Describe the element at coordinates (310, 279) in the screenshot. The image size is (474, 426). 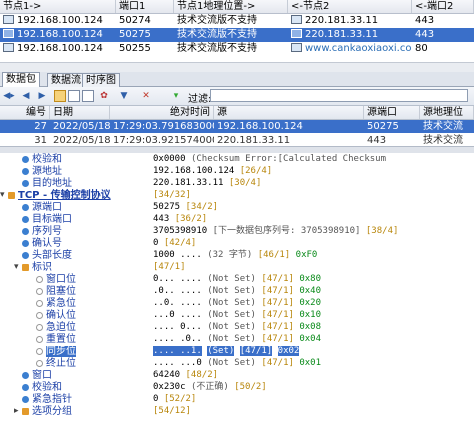
I see `field-hex: 0x80` at that location.